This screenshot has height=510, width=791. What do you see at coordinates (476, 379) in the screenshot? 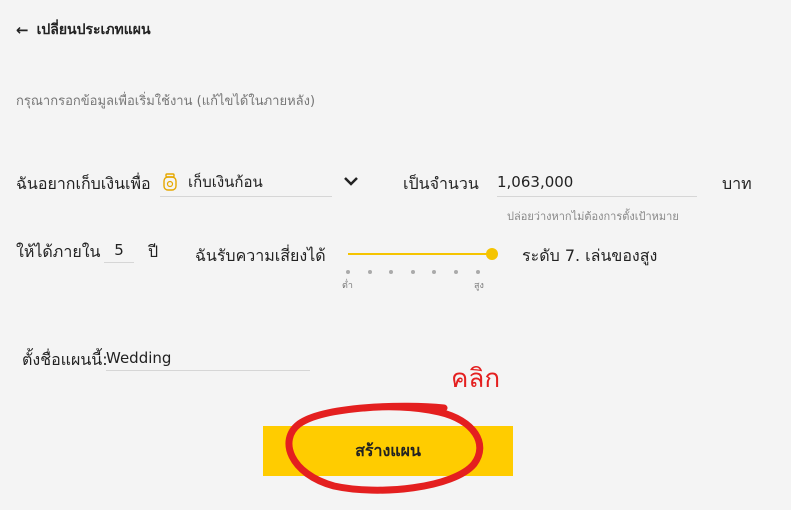
I see `click-annotation: คลิก` at bounding box center [476, 379].